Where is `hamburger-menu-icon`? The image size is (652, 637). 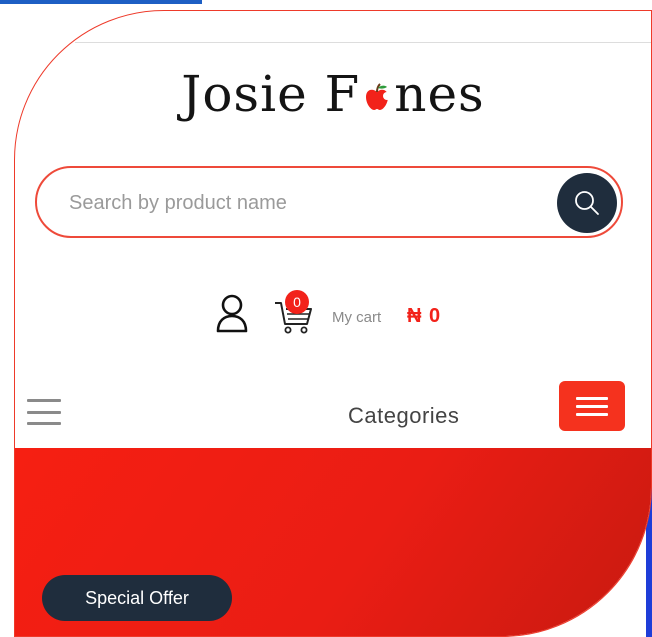
hamburger-menu-icon is located at coordinates (44, 412).